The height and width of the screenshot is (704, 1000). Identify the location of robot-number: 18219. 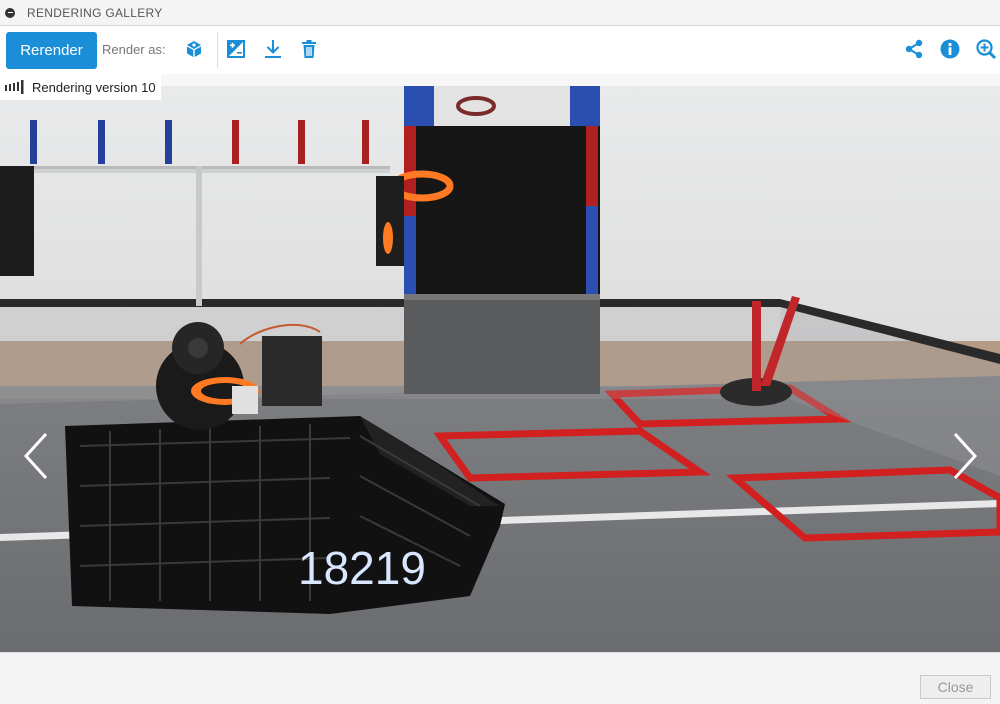
(362, 568).